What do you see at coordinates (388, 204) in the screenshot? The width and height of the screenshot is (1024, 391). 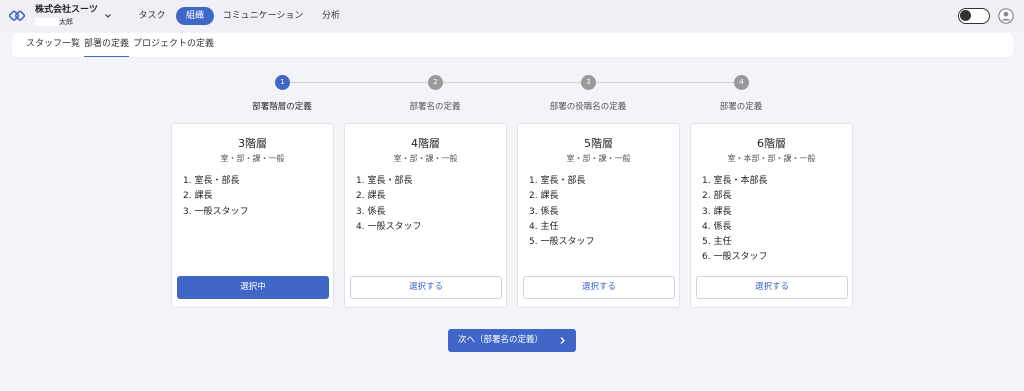 I see `role-list: 1. 室長・部長 2. 課長 3. 係長 4. 一般スタッフ` at bounding box center [388, 204].